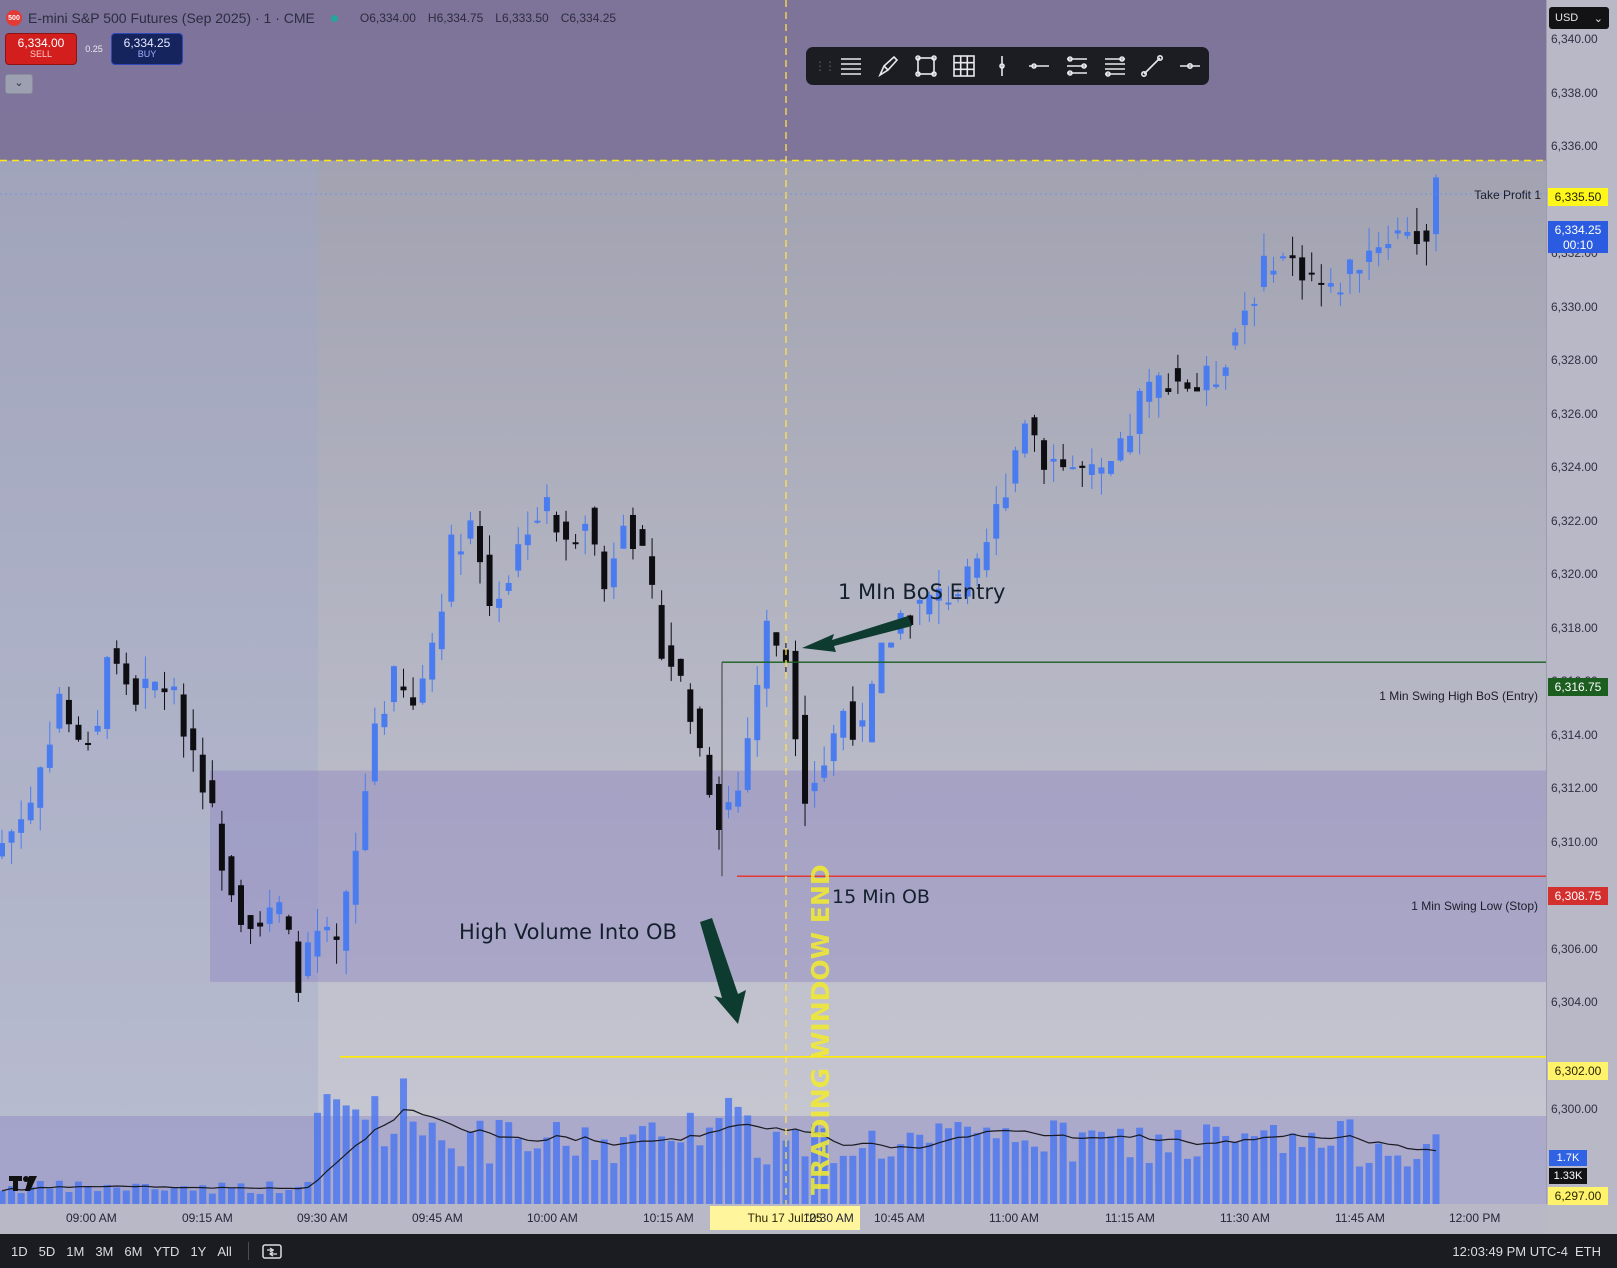 The height and width of the screenshot is (1268, 1617). What do you see at coordinates (1115, 66) in the screenshot?
I see `fib-retracement-icon` at bounding box center [1115, 66].